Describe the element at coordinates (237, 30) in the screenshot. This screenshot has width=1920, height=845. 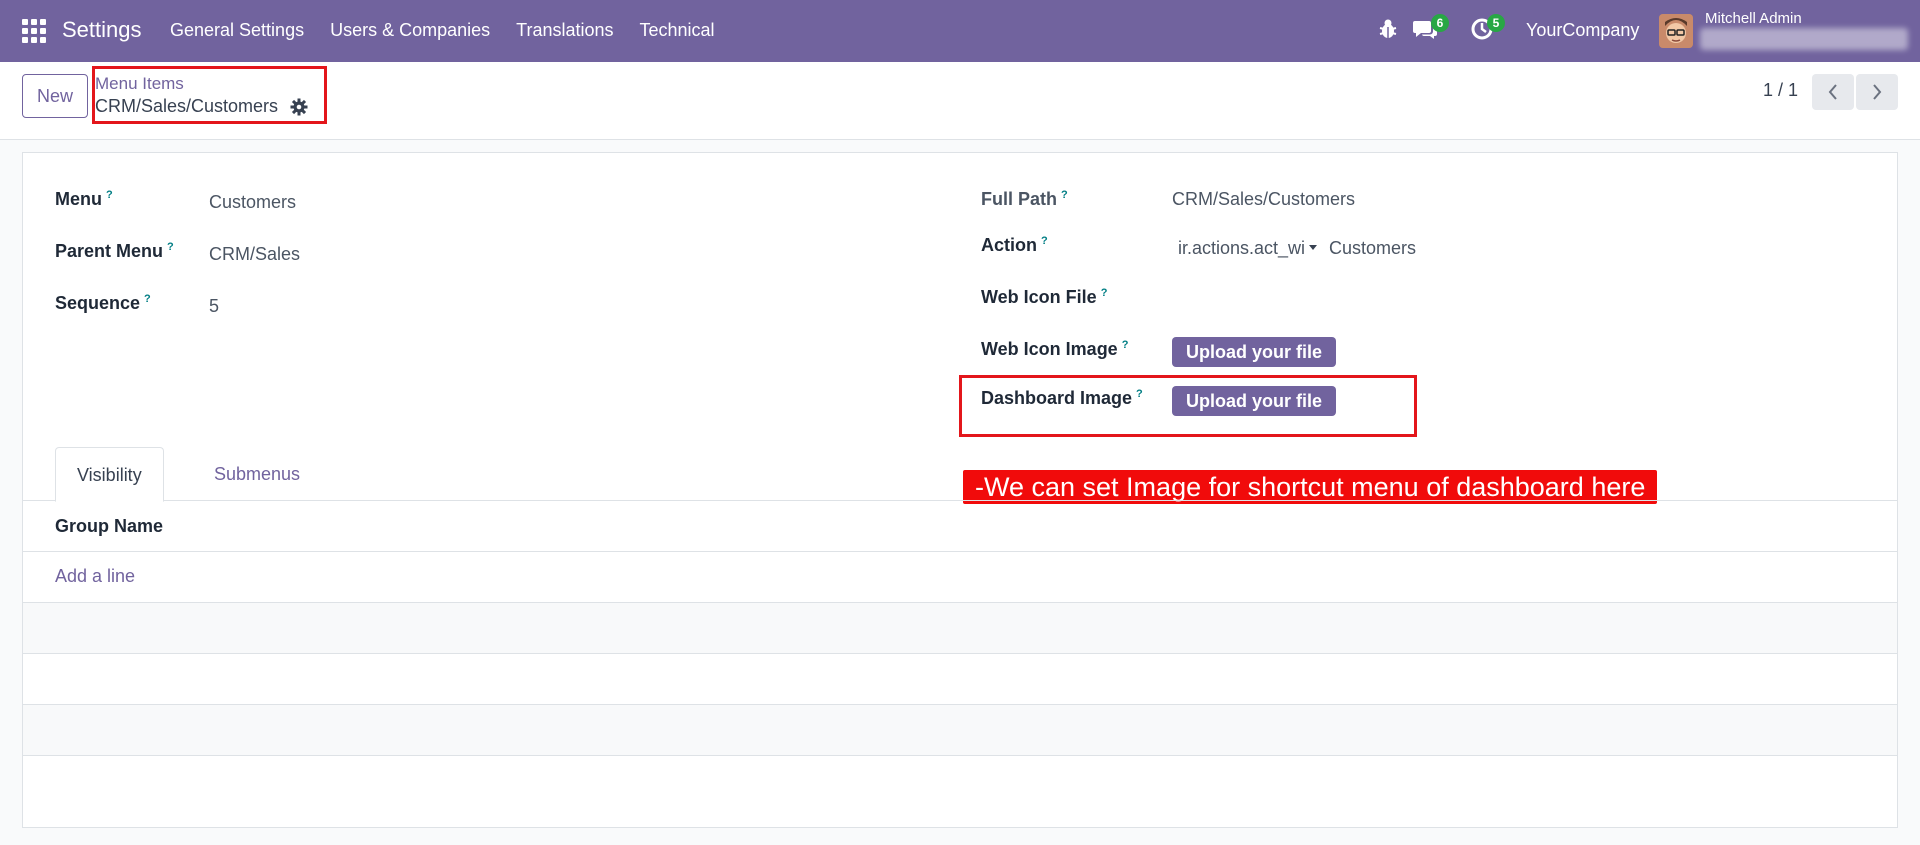
I see `menu-general-settings: General Settings` at that location.